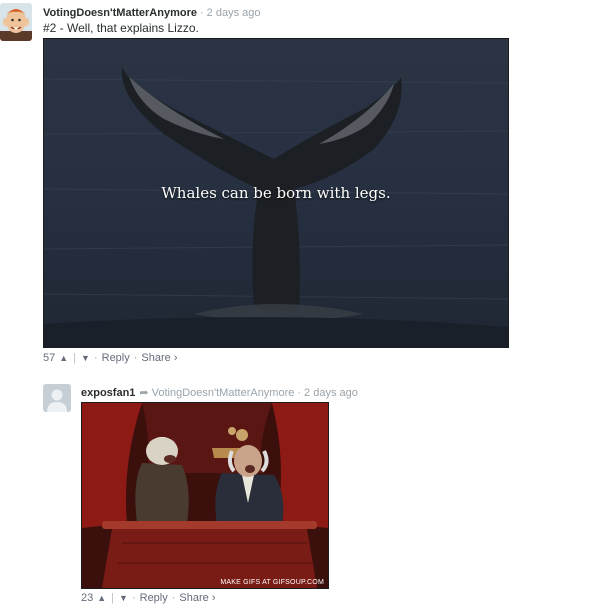 This screenshot has height=612, width=600. I want to click on comment-footer: 57 ▲ | ▼ · Reply · Share ›, so click(110, 358).